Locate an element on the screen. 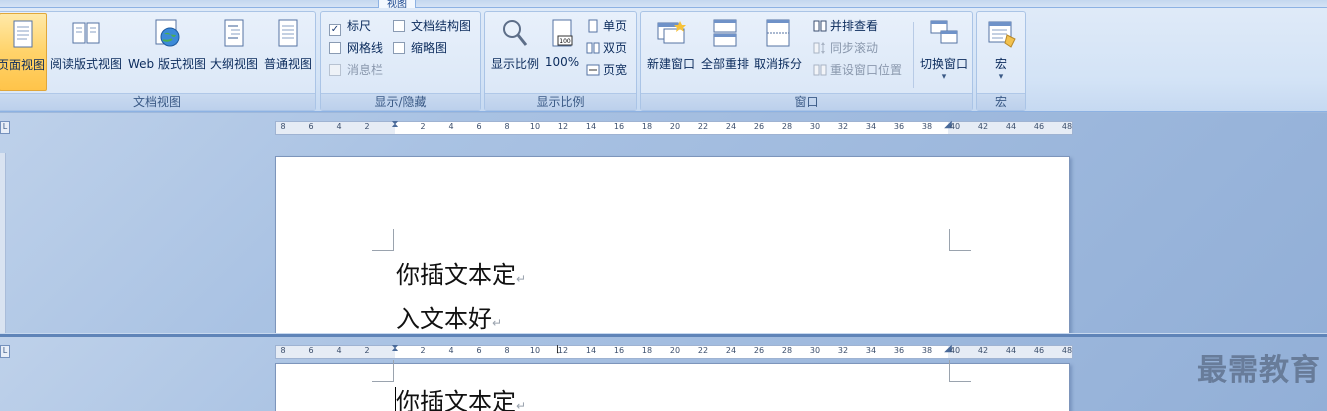 The image size is (1327, 411). arrange-all-icon is located at coordinates (725, 33).